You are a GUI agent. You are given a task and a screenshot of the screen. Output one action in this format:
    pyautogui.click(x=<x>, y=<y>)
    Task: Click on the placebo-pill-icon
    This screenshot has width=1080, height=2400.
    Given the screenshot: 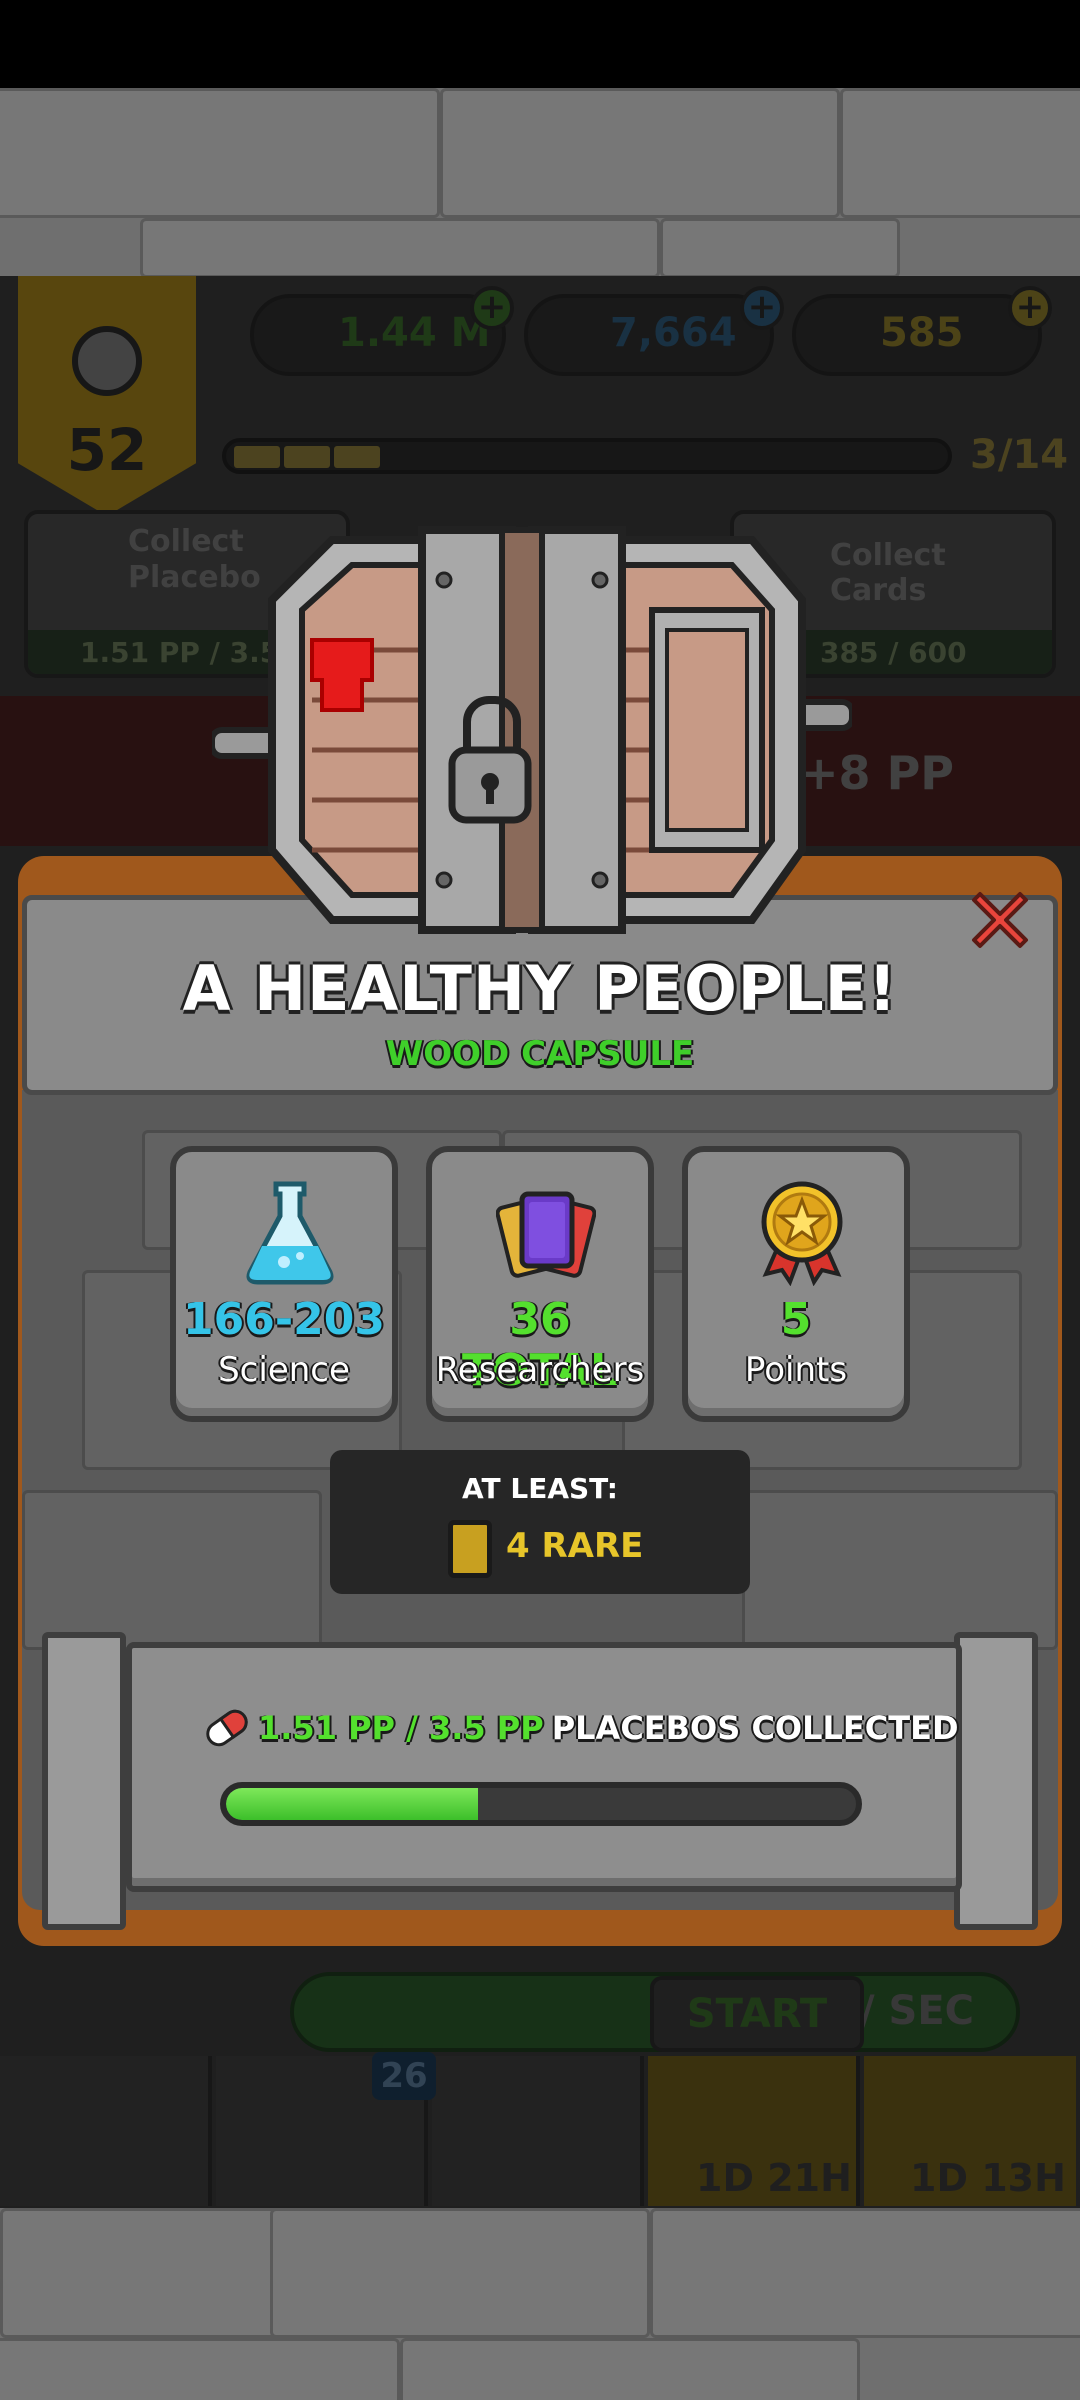 What is the action you would take?
    pyautogui.click(x=227, y=1728)
    